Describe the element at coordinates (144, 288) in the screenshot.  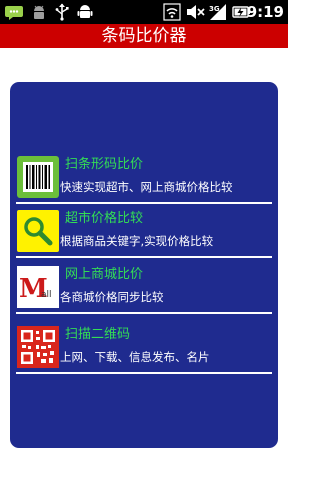
I see `menu-item-online-mall-compare: M all 网上商城比价 各商城价格同步比较` at that location.